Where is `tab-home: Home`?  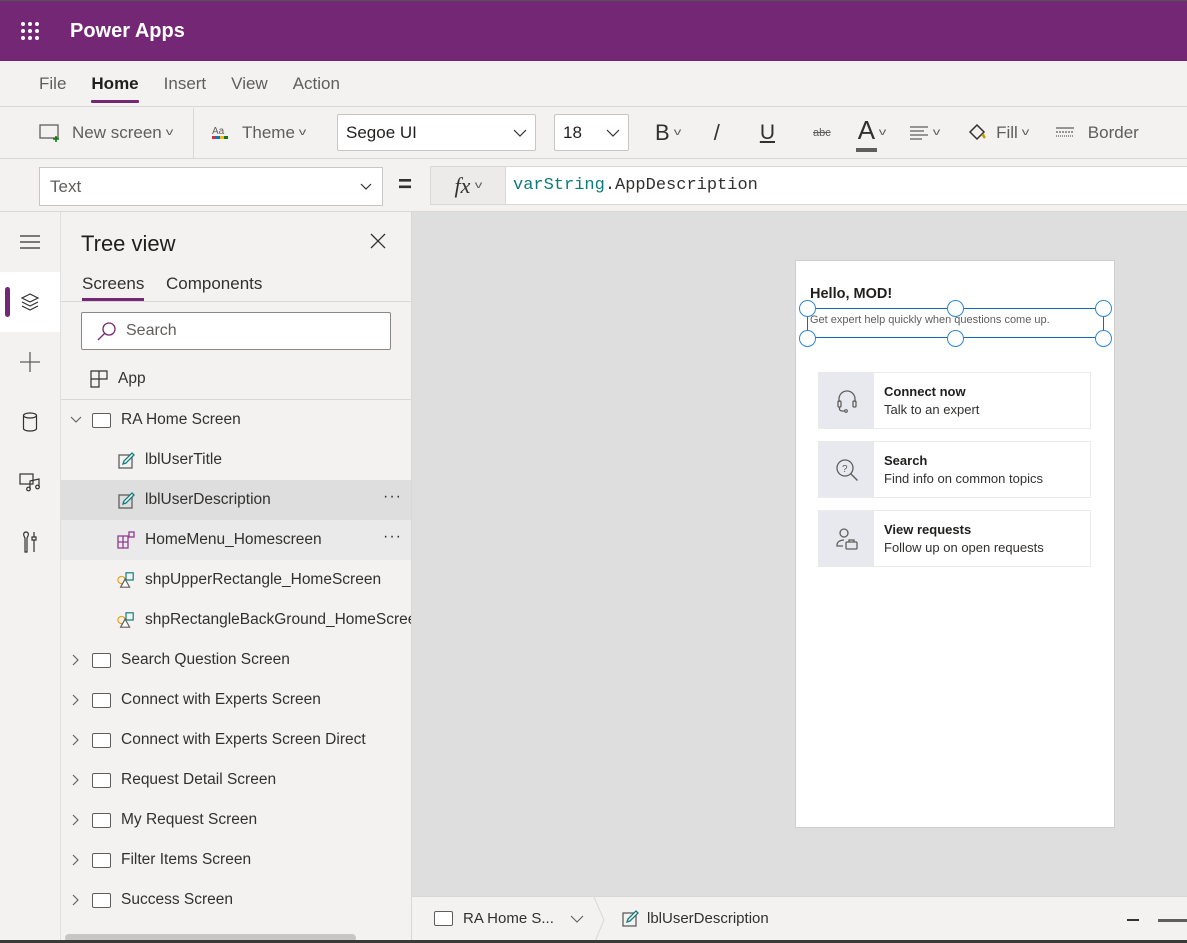 tab-home: Home is located at coordinates (115, 85).